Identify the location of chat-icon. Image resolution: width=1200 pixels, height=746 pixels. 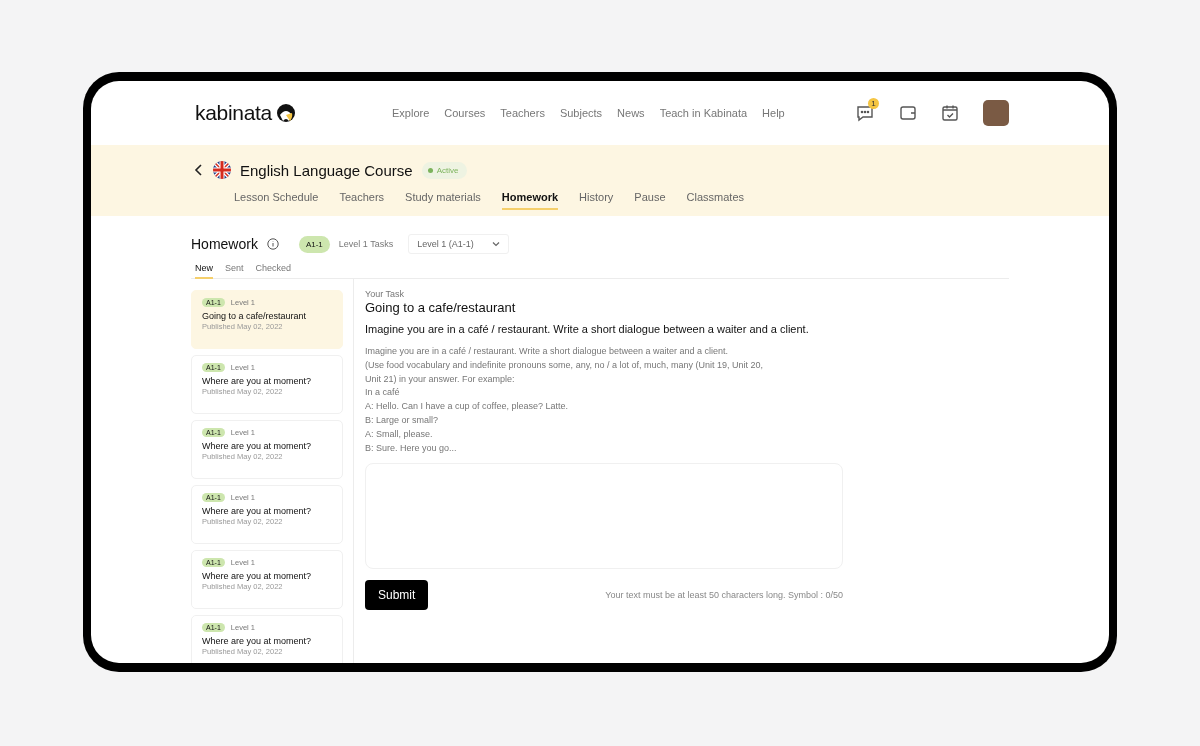
(865, 113).